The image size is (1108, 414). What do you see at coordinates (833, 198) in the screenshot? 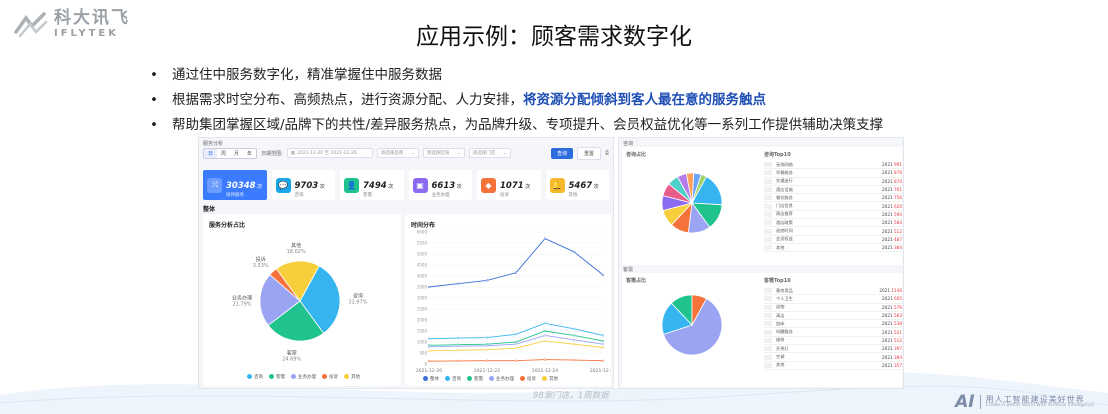
I see `rank-row: 餐饮服务 2021 756` at bounding box center [833, 198].